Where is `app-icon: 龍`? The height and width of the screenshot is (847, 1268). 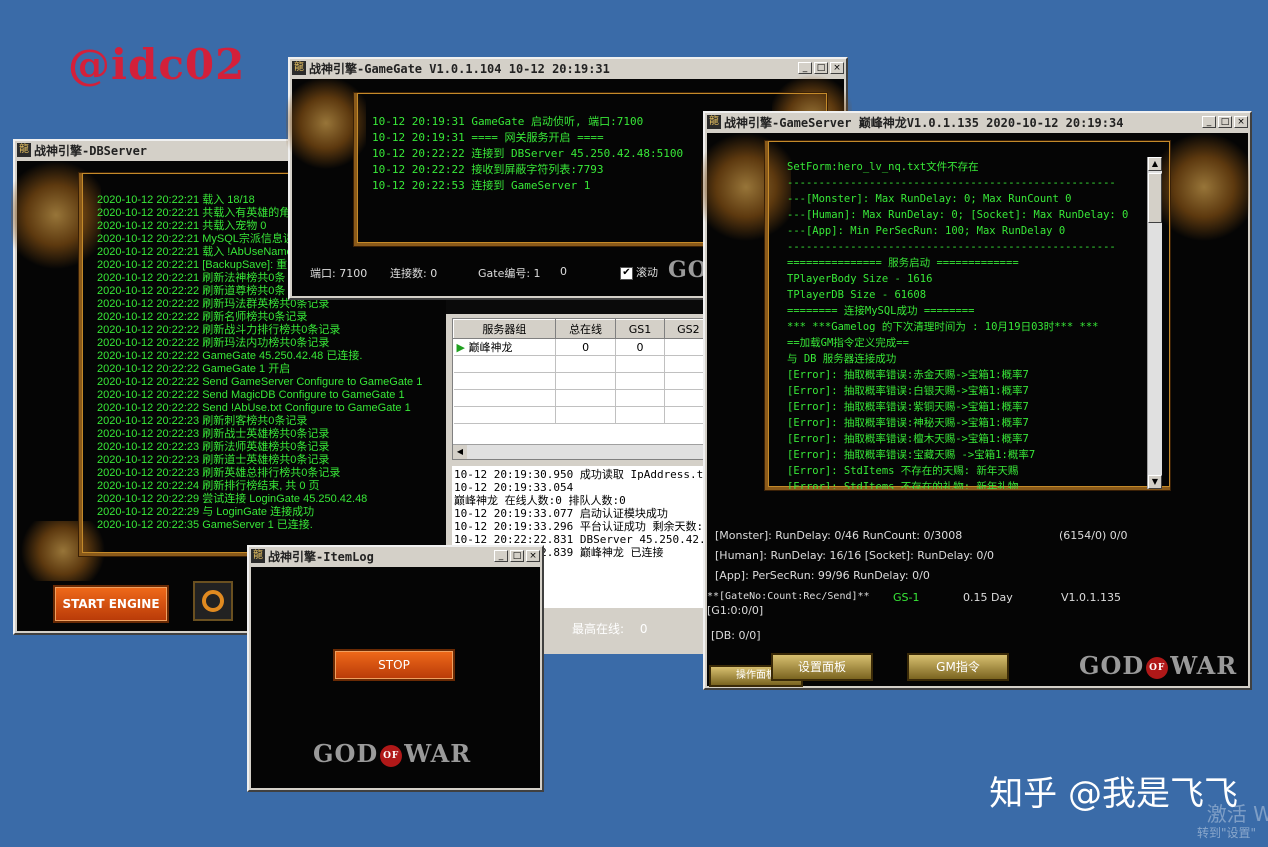 app-icon: 龍 is located at coordinates (258, 556).